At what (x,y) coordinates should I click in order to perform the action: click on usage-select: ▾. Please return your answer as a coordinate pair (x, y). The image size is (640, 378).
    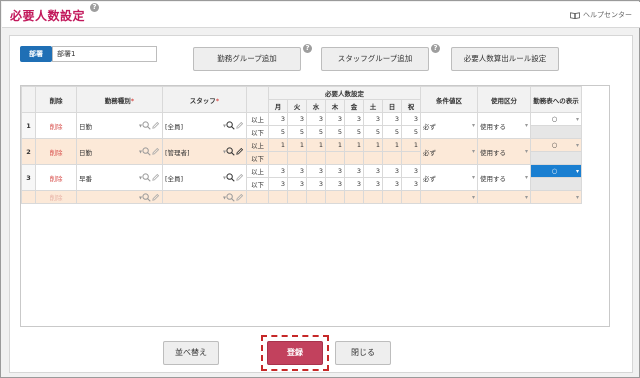
    Looking at the image, I should click on (504, 197).